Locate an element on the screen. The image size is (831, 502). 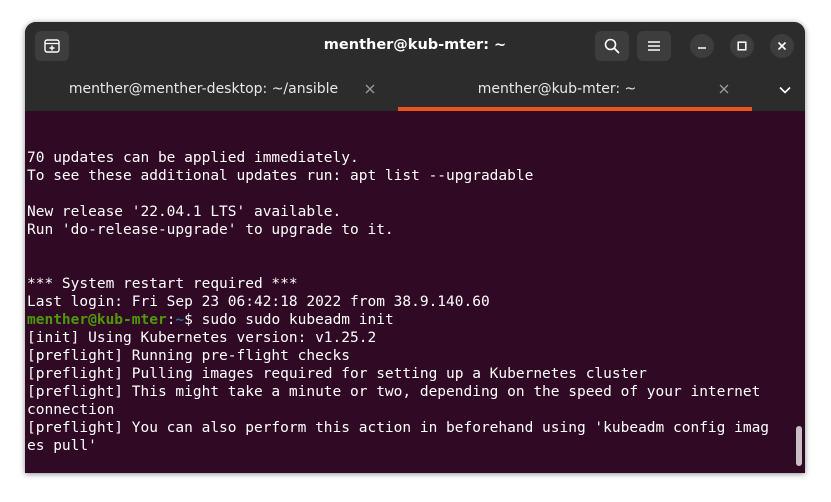
tab-list-dropdown is located at coordinates (785, 90).